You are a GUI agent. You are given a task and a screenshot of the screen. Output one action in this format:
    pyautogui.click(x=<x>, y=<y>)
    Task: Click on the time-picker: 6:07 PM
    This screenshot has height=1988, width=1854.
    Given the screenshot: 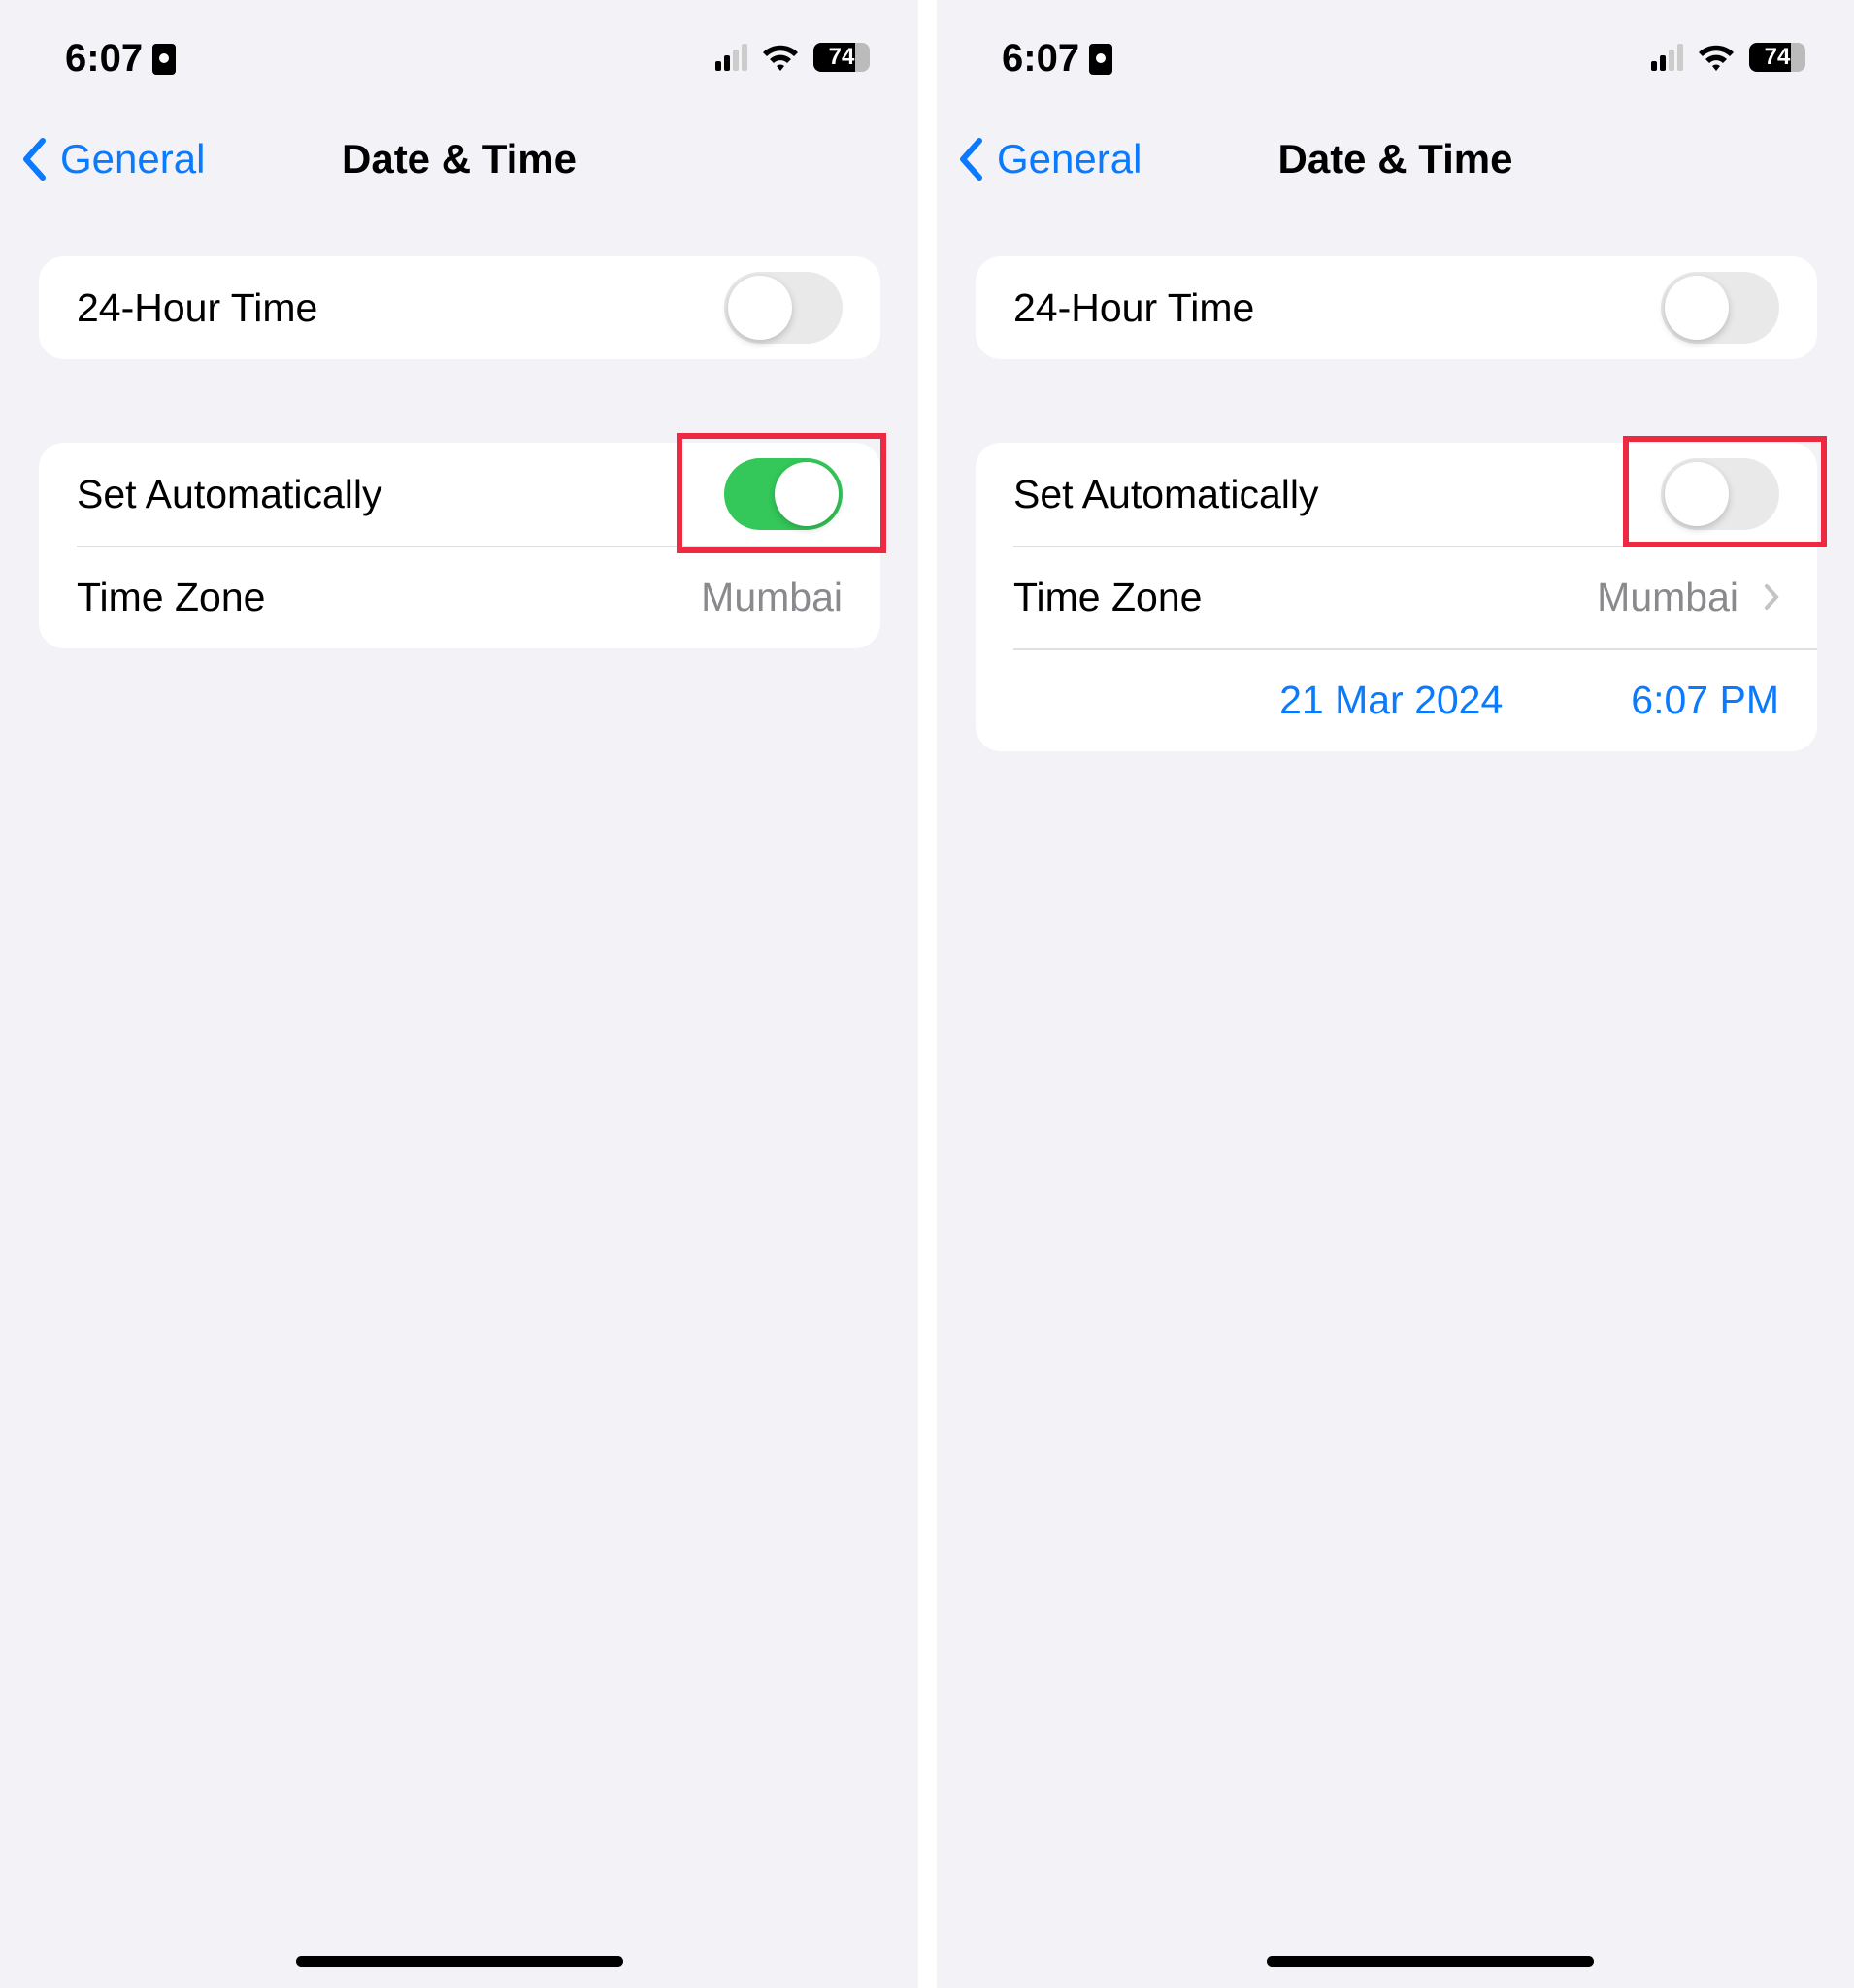 What is the action you would take?
    pyautogui.click(x=1705, y=701)
    